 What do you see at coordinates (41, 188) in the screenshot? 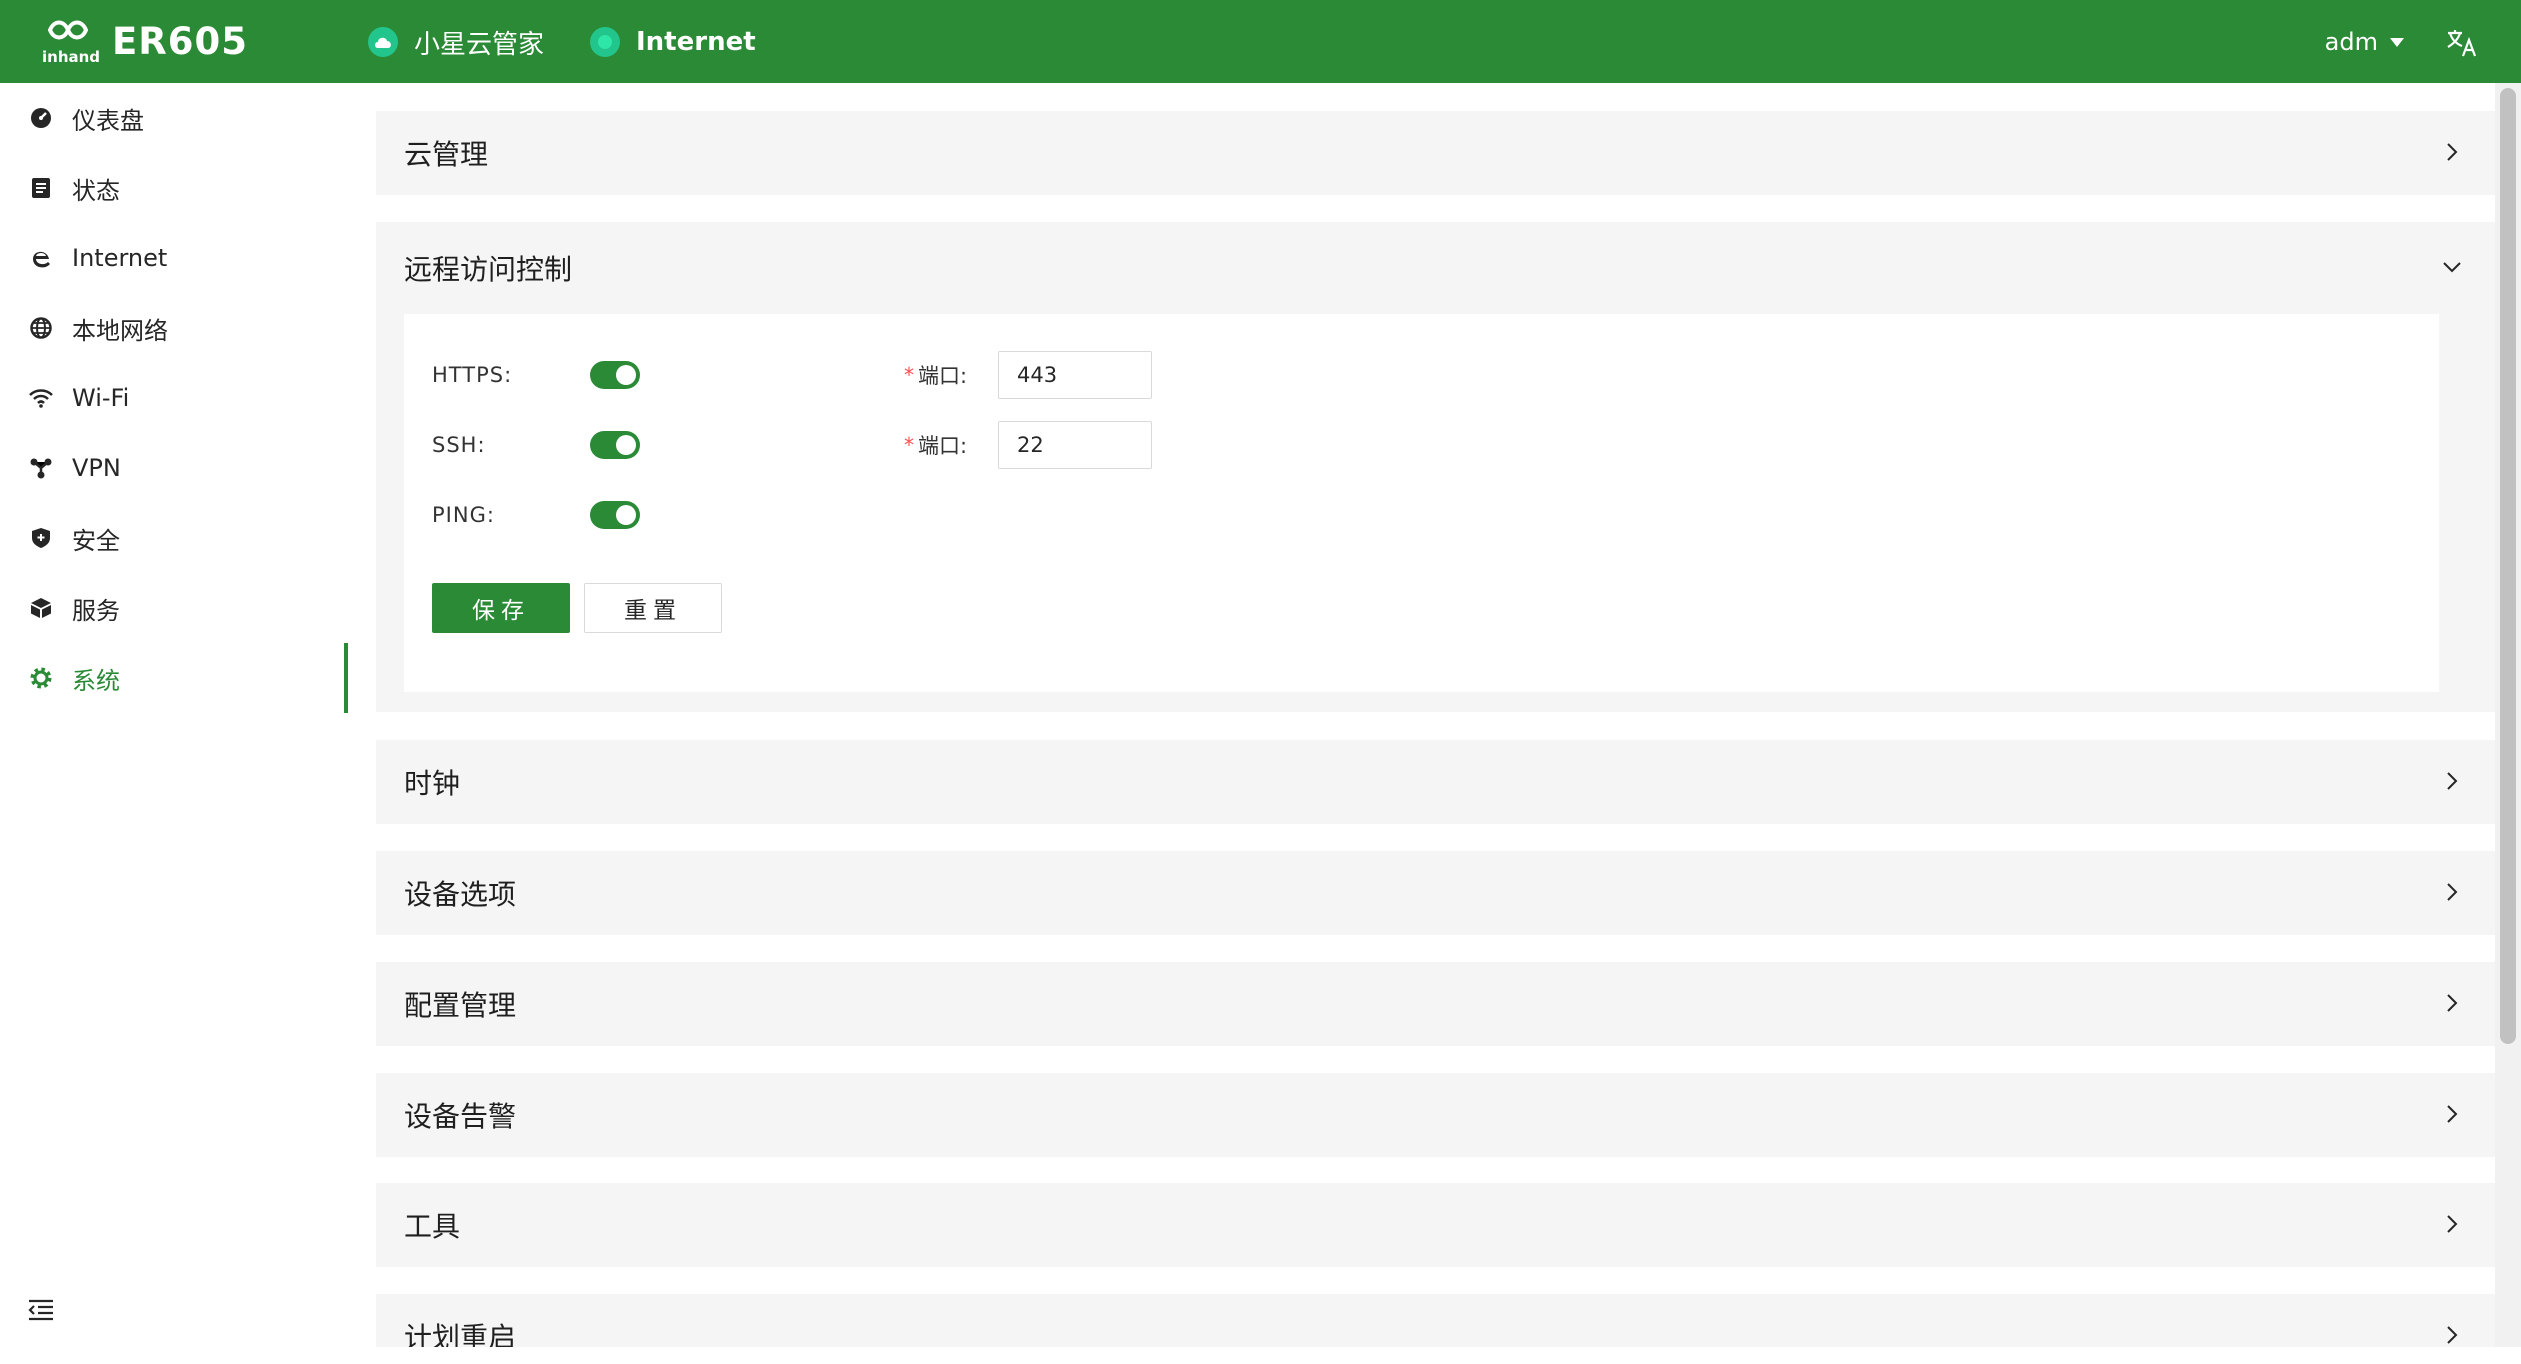
I see `status-list-icon` at bounding box center [41, 188].